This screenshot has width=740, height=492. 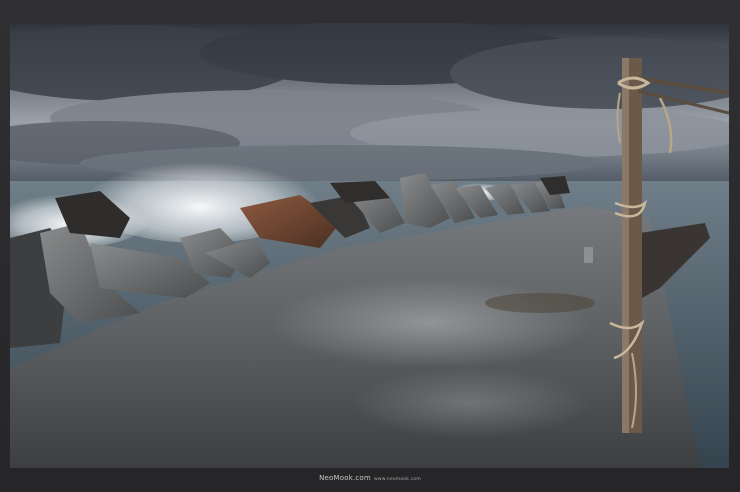 What do you see at coordinates (540, 303) in the screenshot?
I see `puddle` at bounding box center [540, 303].